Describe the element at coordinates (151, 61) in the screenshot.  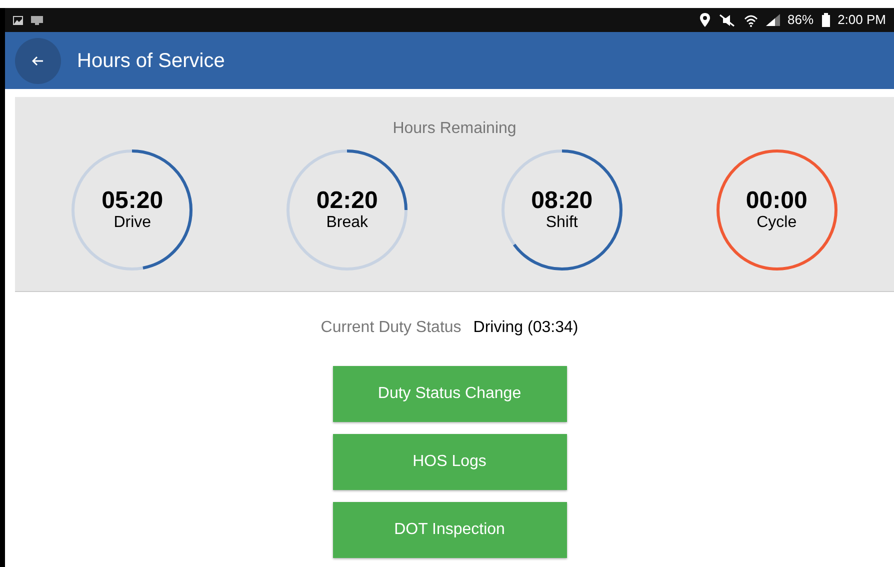
I see `window-title: Hours of Service` at that location.